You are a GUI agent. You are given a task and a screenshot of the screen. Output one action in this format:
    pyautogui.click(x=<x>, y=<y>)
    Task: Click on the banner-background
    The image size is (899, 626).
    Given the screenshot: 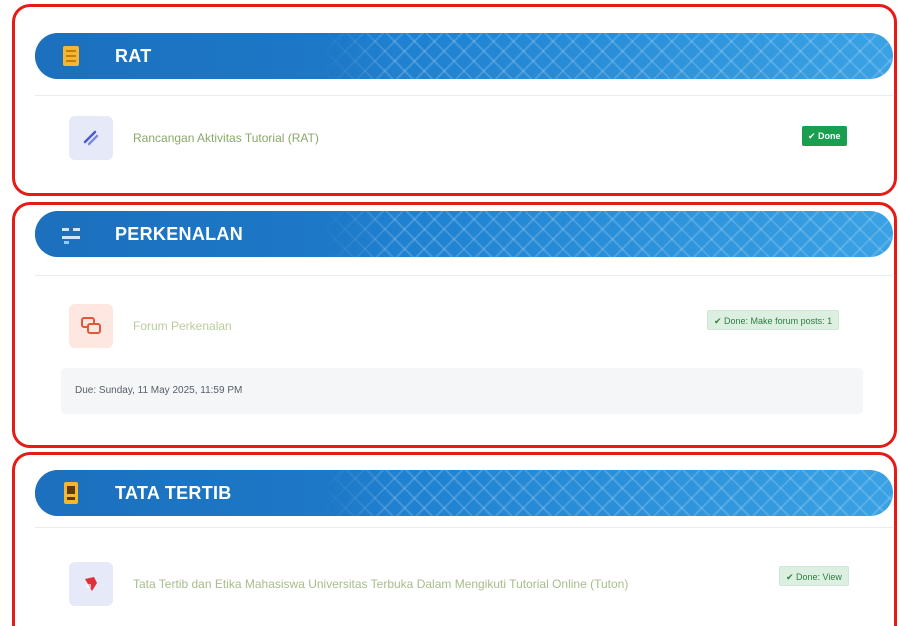 What is the action you would take?
    pyautogui.click(x=215, y=56)
    